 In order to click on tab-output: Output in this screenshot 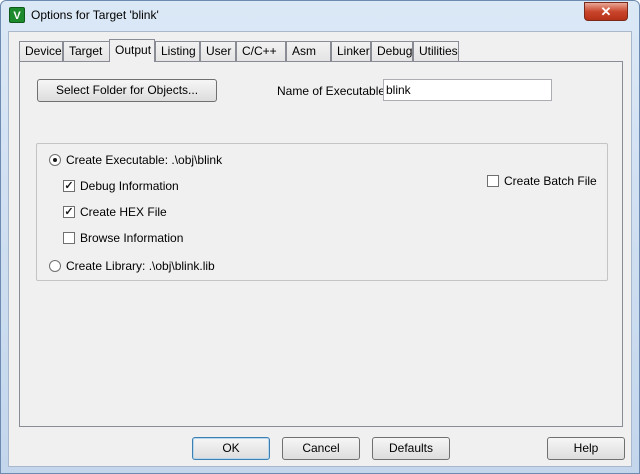, I will do `click(132, 50)`.